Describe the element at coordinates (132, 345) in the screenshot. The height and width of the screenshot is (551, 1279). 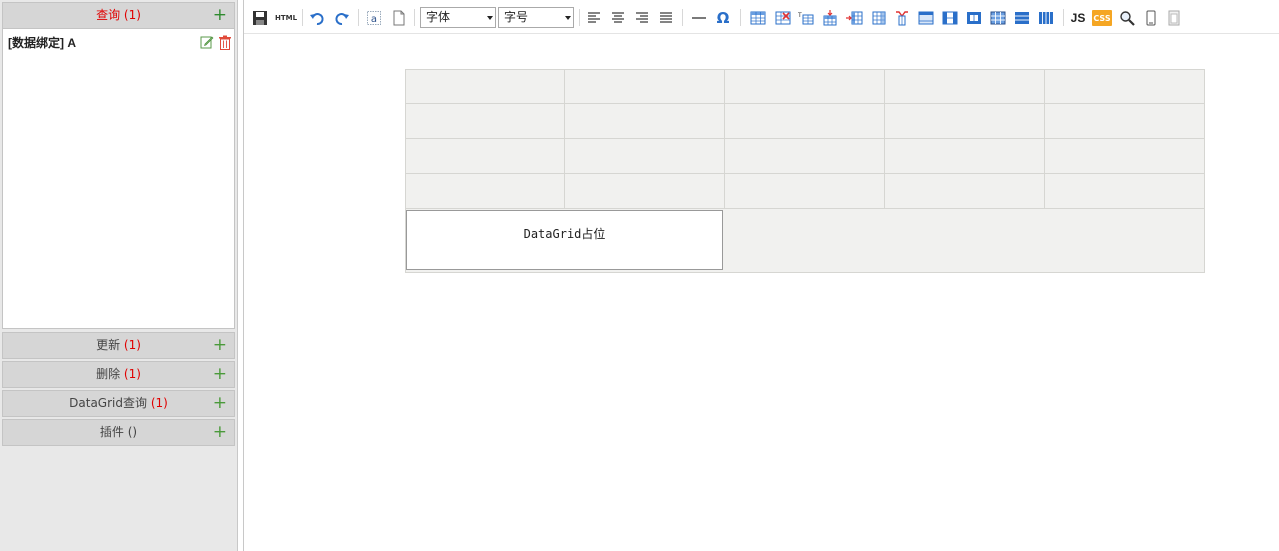
I see `update-count: (1)` at that location.